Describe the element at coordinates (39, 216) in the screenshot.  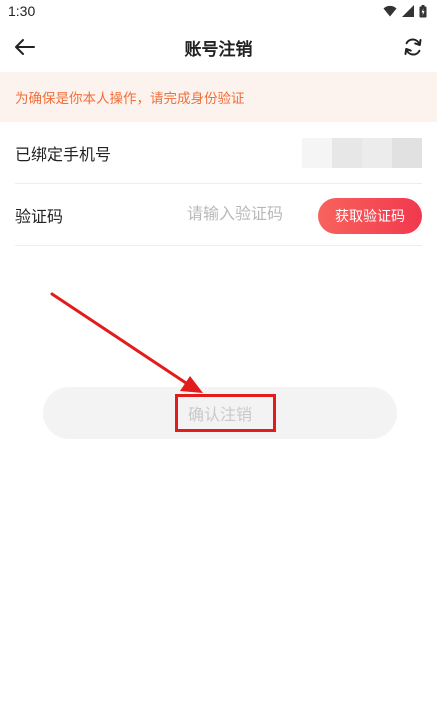
I see `verification-code-label: 验证码` at that location.